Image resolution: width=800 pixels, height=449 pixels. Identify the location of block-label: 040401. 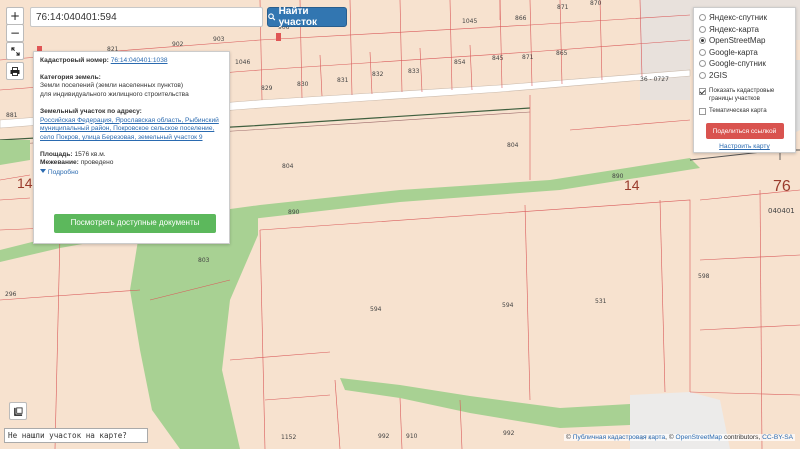
(781, 211).